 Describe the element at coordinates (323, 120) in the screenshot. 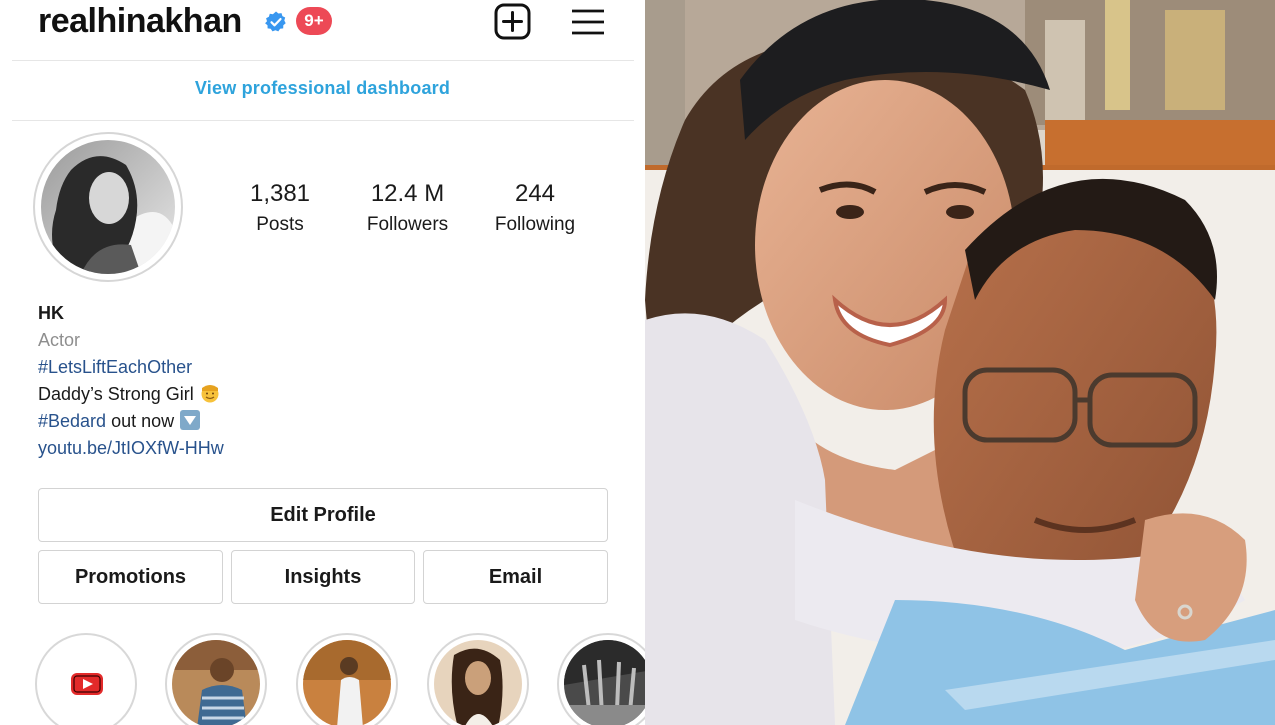

I see `dashboard-divider` at that location.